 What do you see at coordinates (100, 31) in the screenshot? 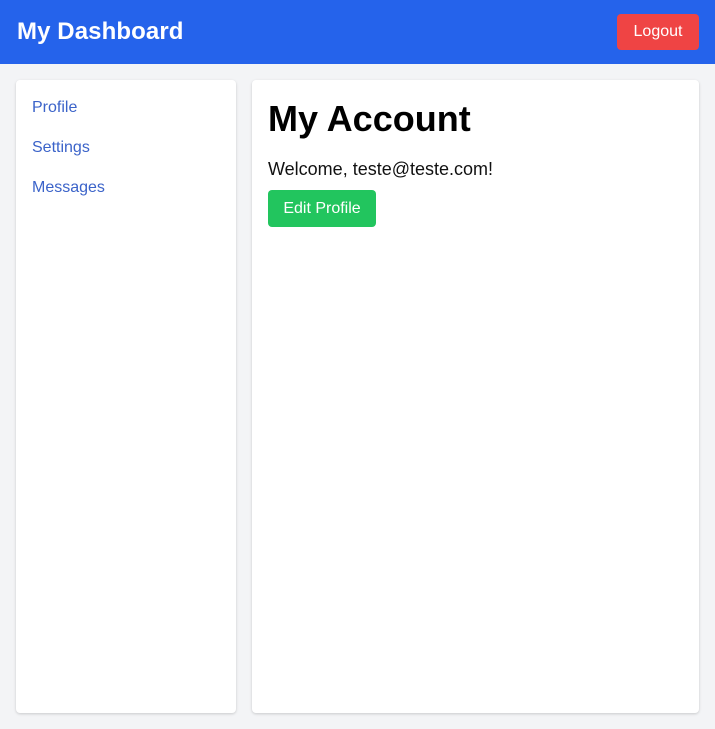
I see `app-title: My Dashboard` at bounding box center [100, 31].